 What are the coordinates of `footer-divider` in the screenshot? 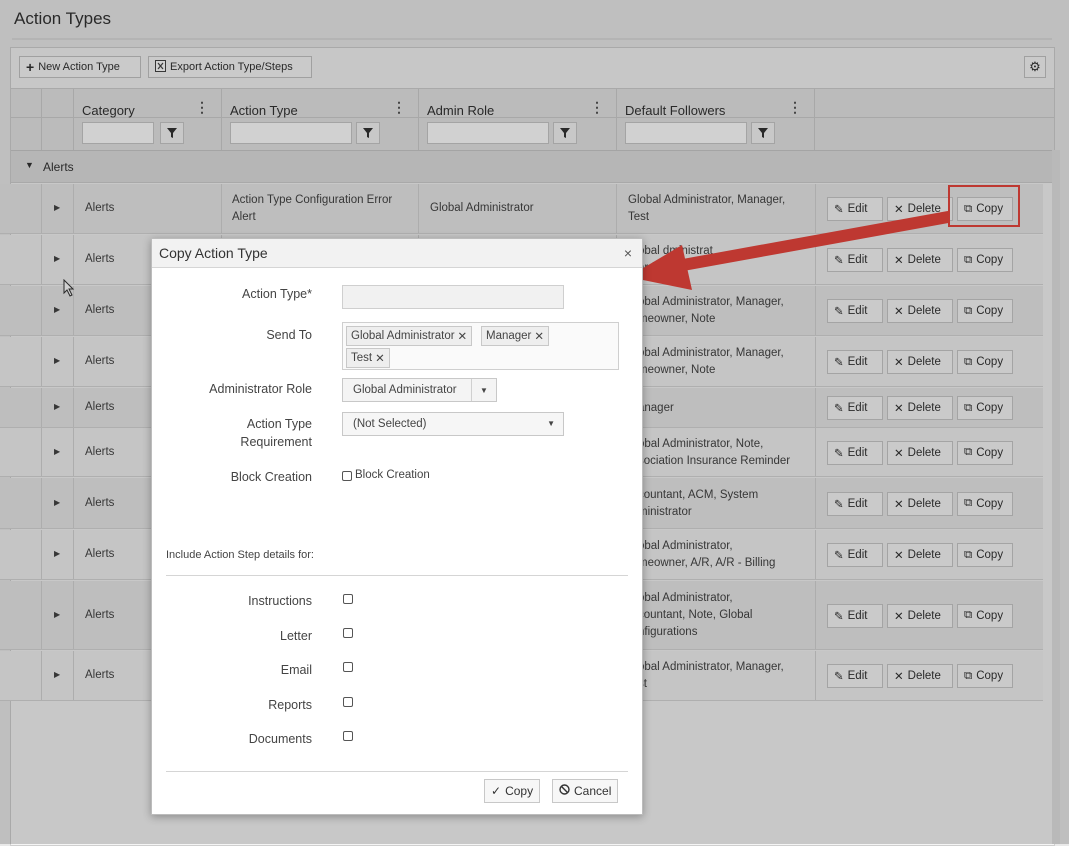 It's located at (397, 771).